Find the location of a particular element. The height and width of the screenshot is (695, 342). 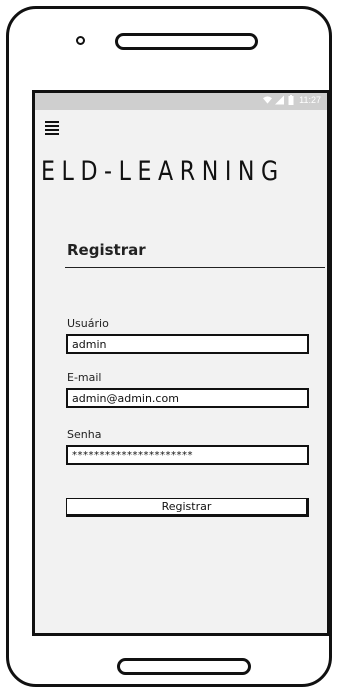

username-field is located at coordinates (187, 344).